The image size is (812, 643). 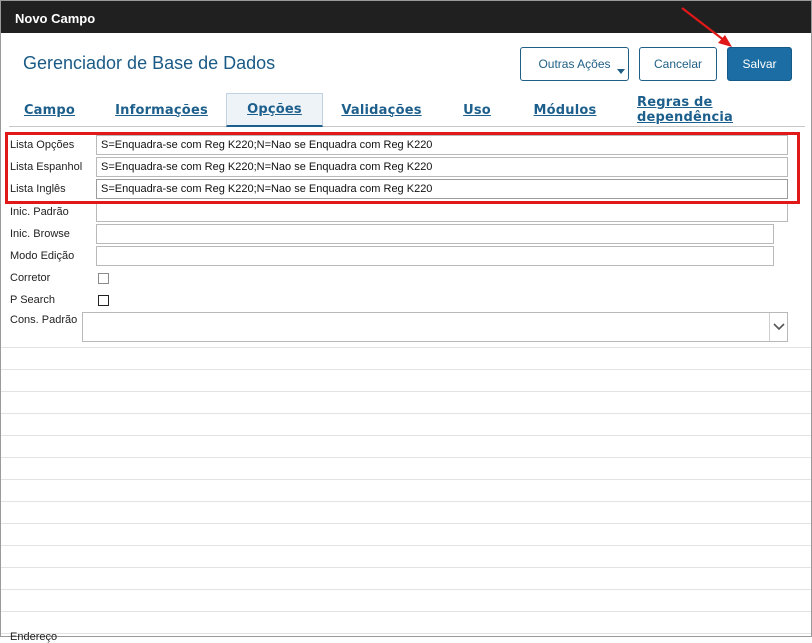 I want to click on modo-edicao-label: Modo Edição, so click(x=42, y=256).